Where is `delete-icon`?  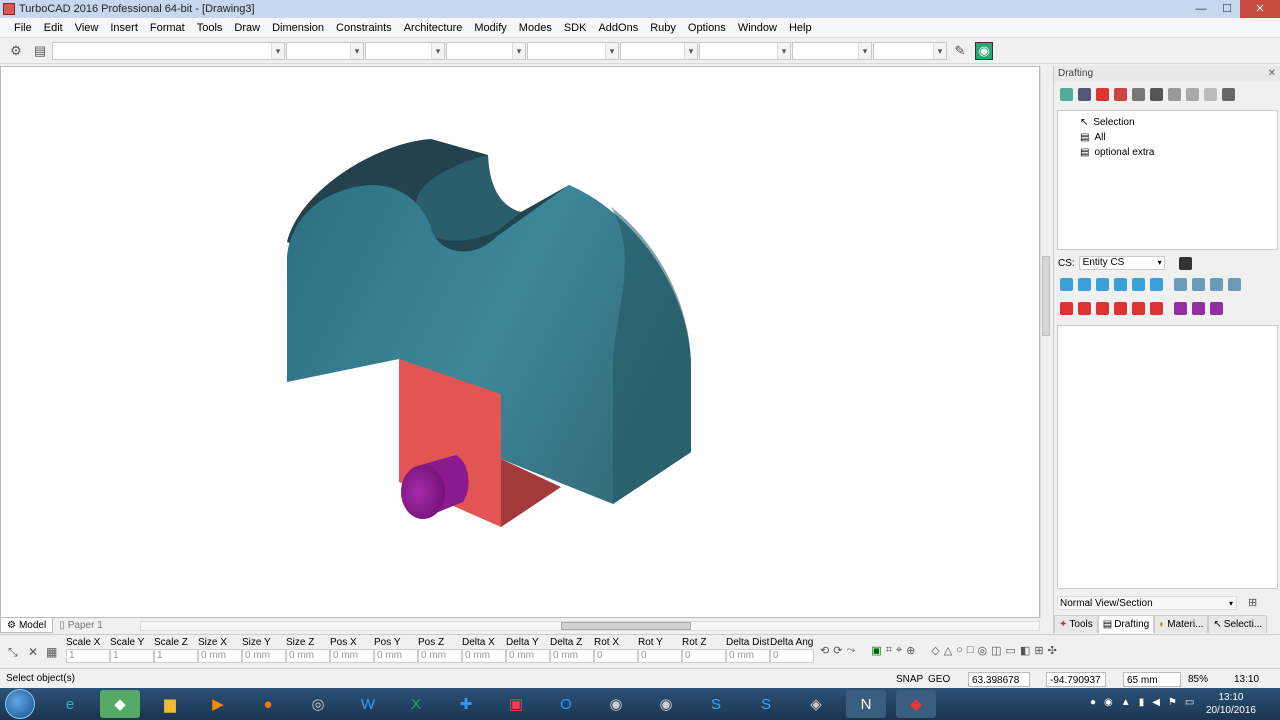 delete-icon is located at coordinates (1102, 94).